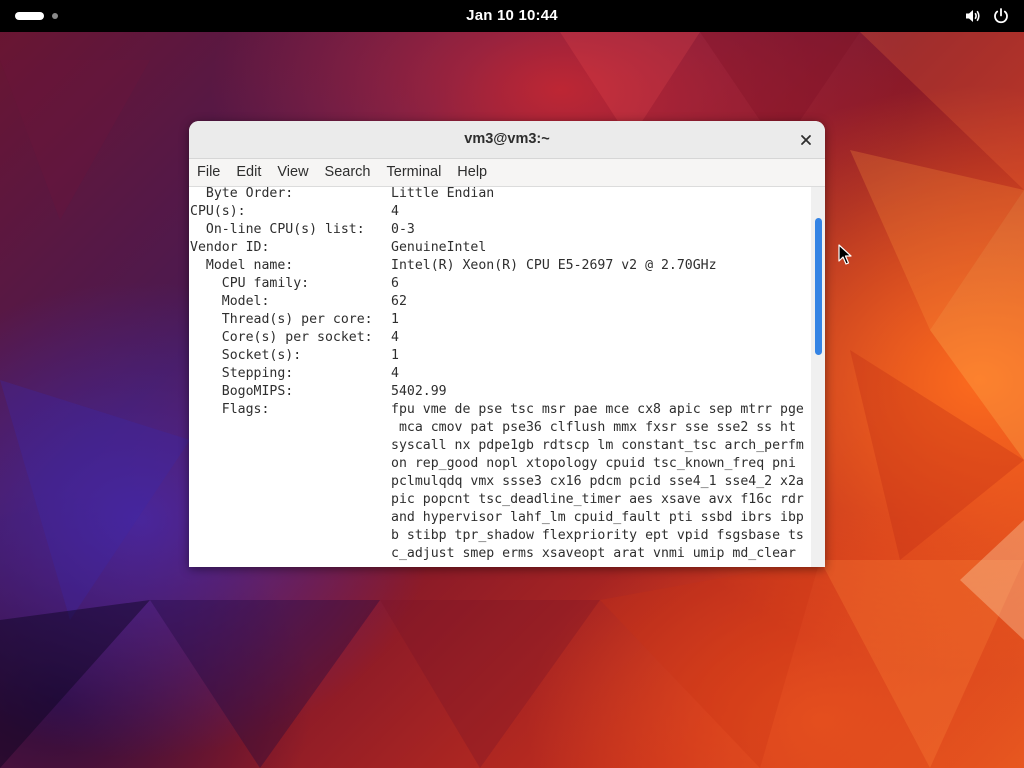  Describe the element at coordinates (318, 392) in the screenshot. I see `terminal-line: BogoMIPS: 5402.99` at that location.